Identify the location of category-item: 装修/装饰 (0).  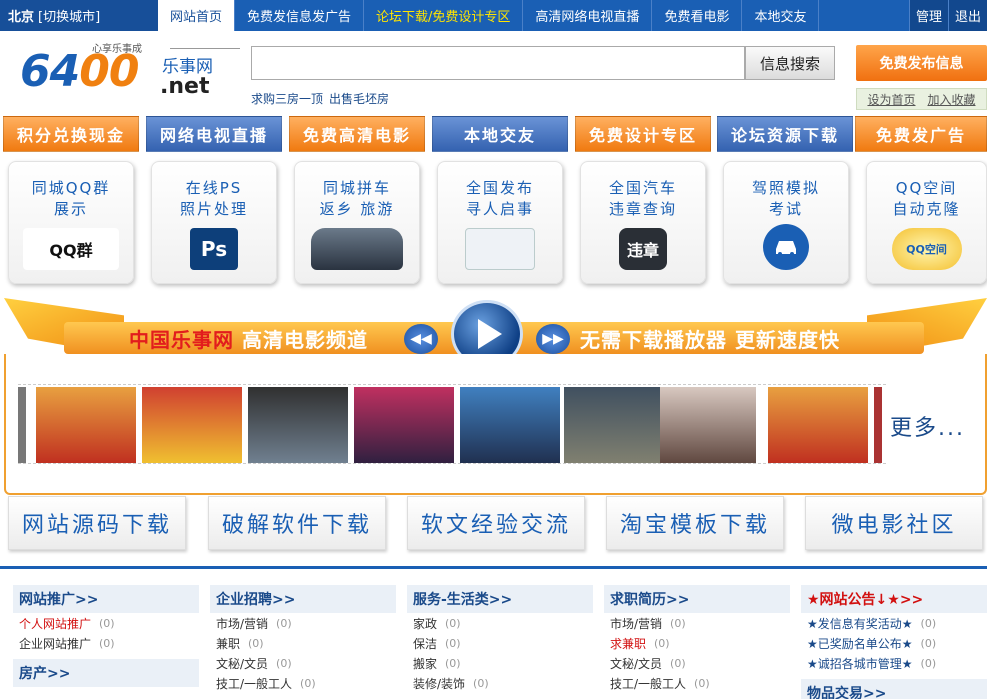
(500, 683).